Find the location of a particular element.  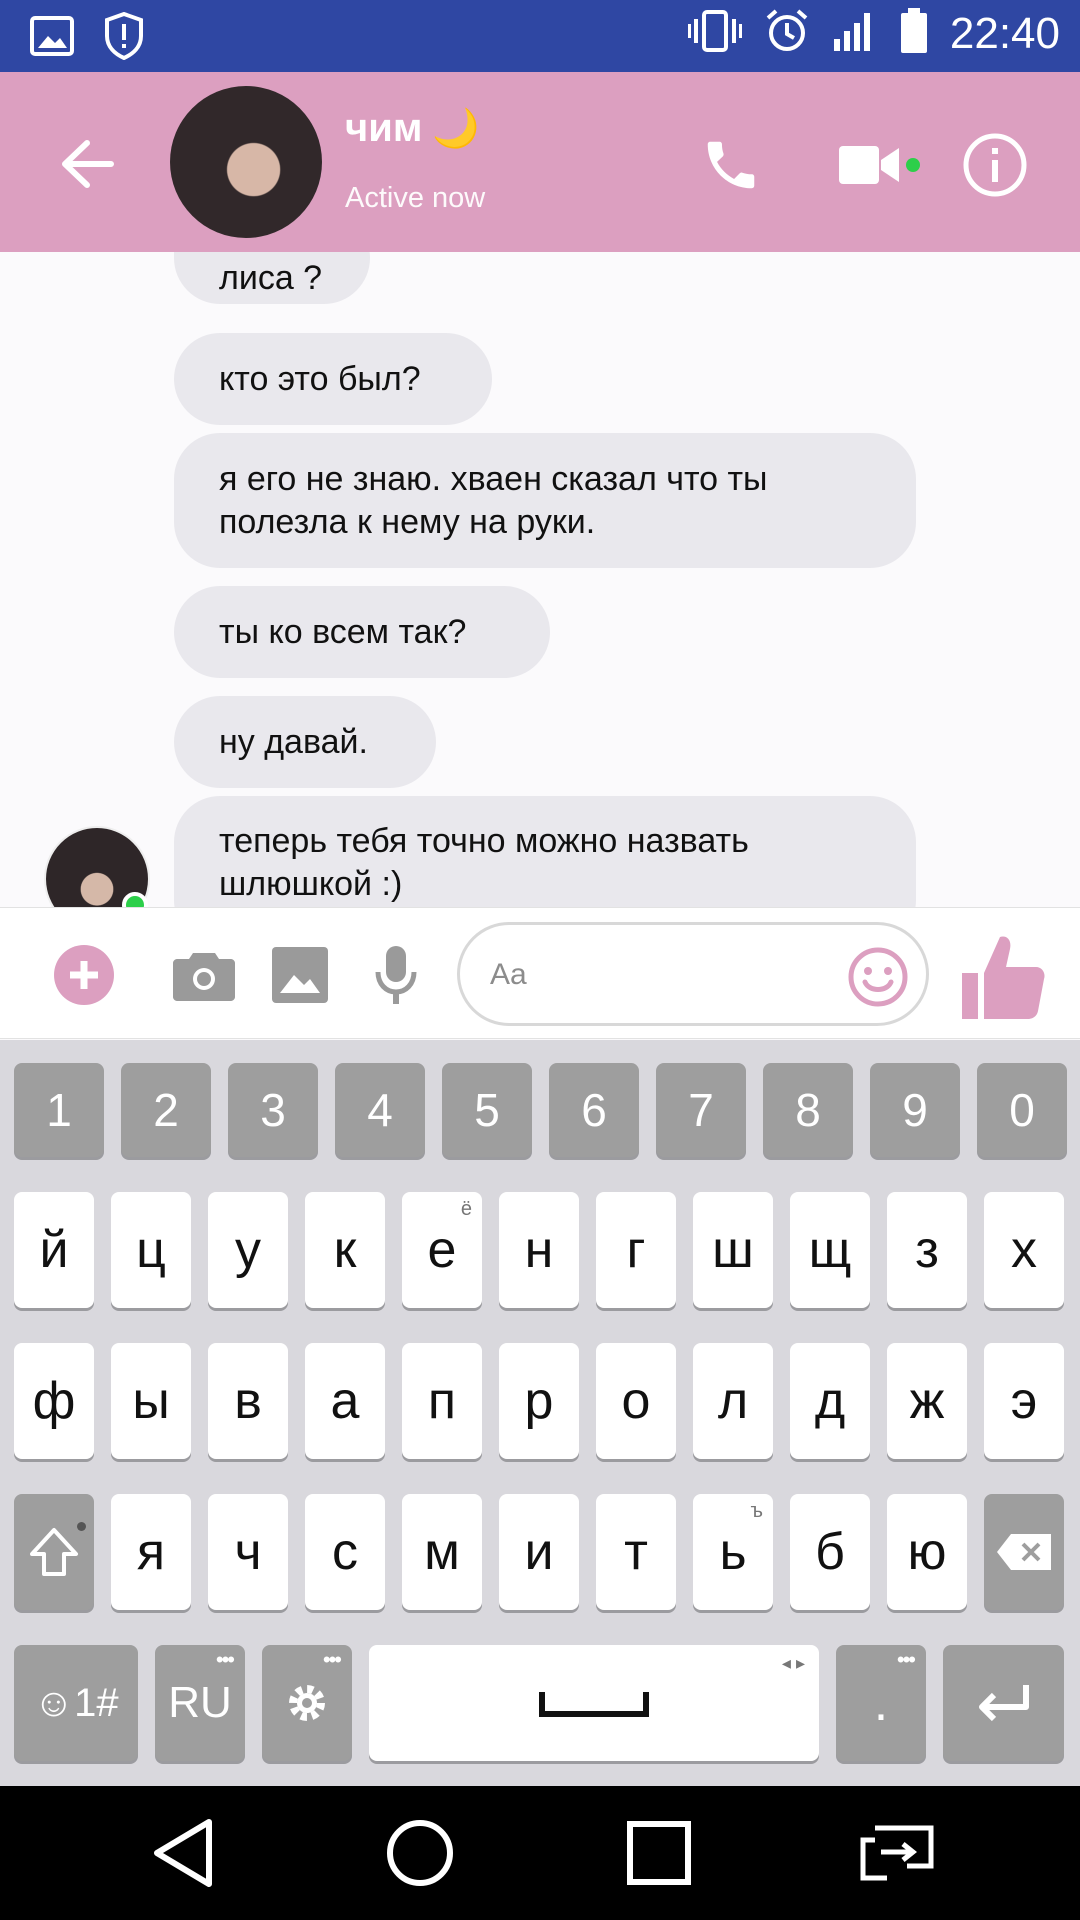

back-nav-button is located at coordinates (183, 1853).